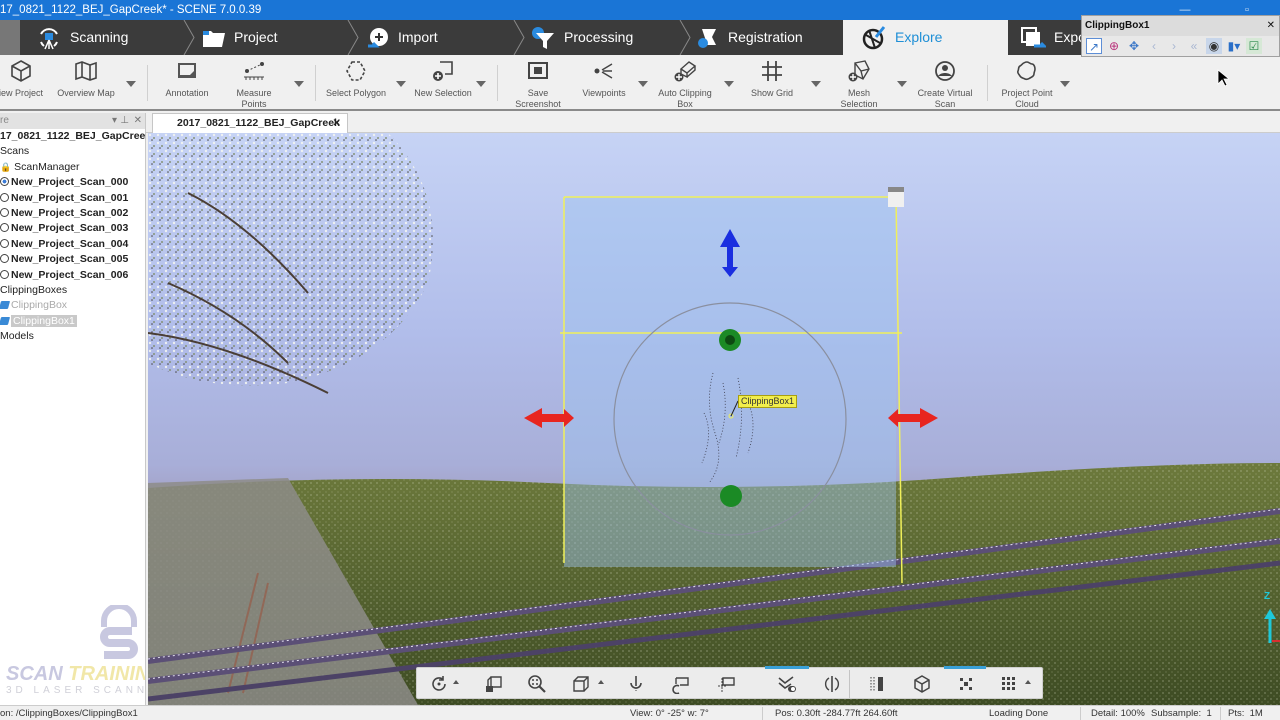 Image resolution: width=1280 pixels, height=720 pixels. Describe the element at coordinates (1053, 37) in the screenshot. I see `tab-export: Expo` at that location.